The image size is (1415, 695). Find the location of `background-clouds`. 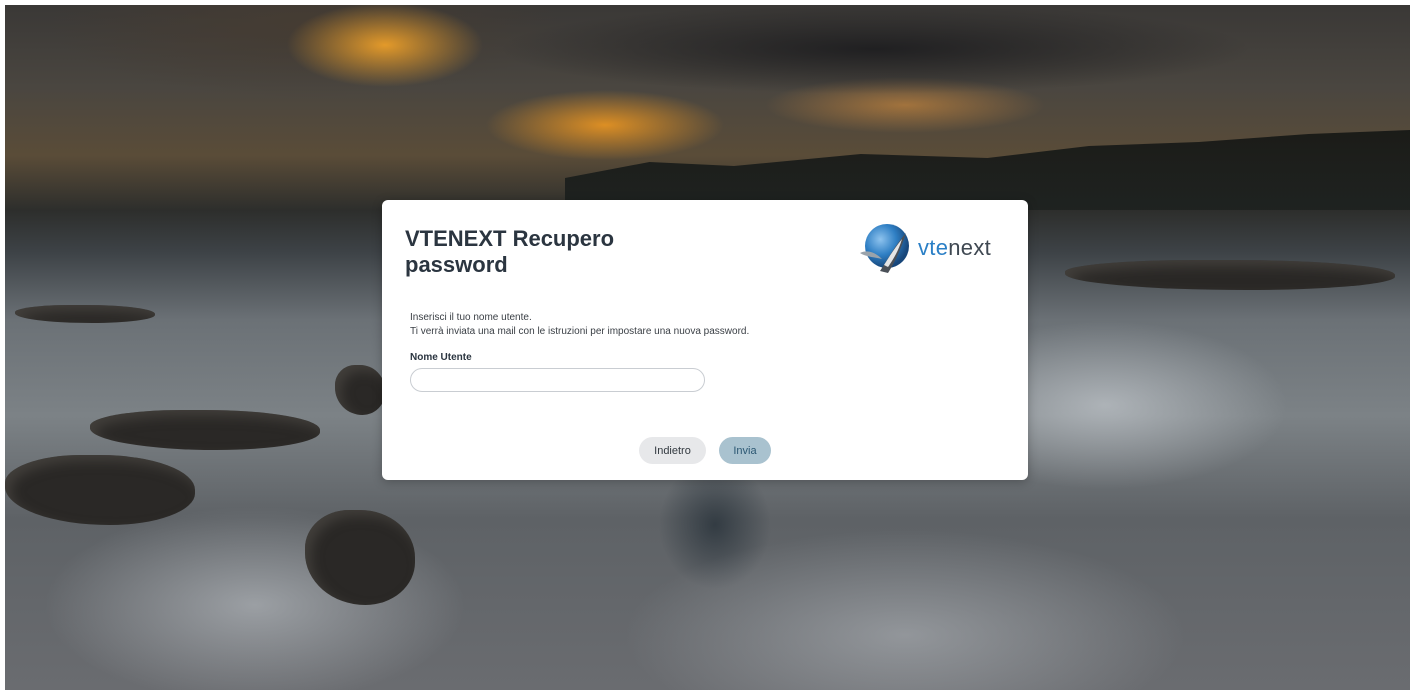

background-clouds is located at coordinates (875, 60).